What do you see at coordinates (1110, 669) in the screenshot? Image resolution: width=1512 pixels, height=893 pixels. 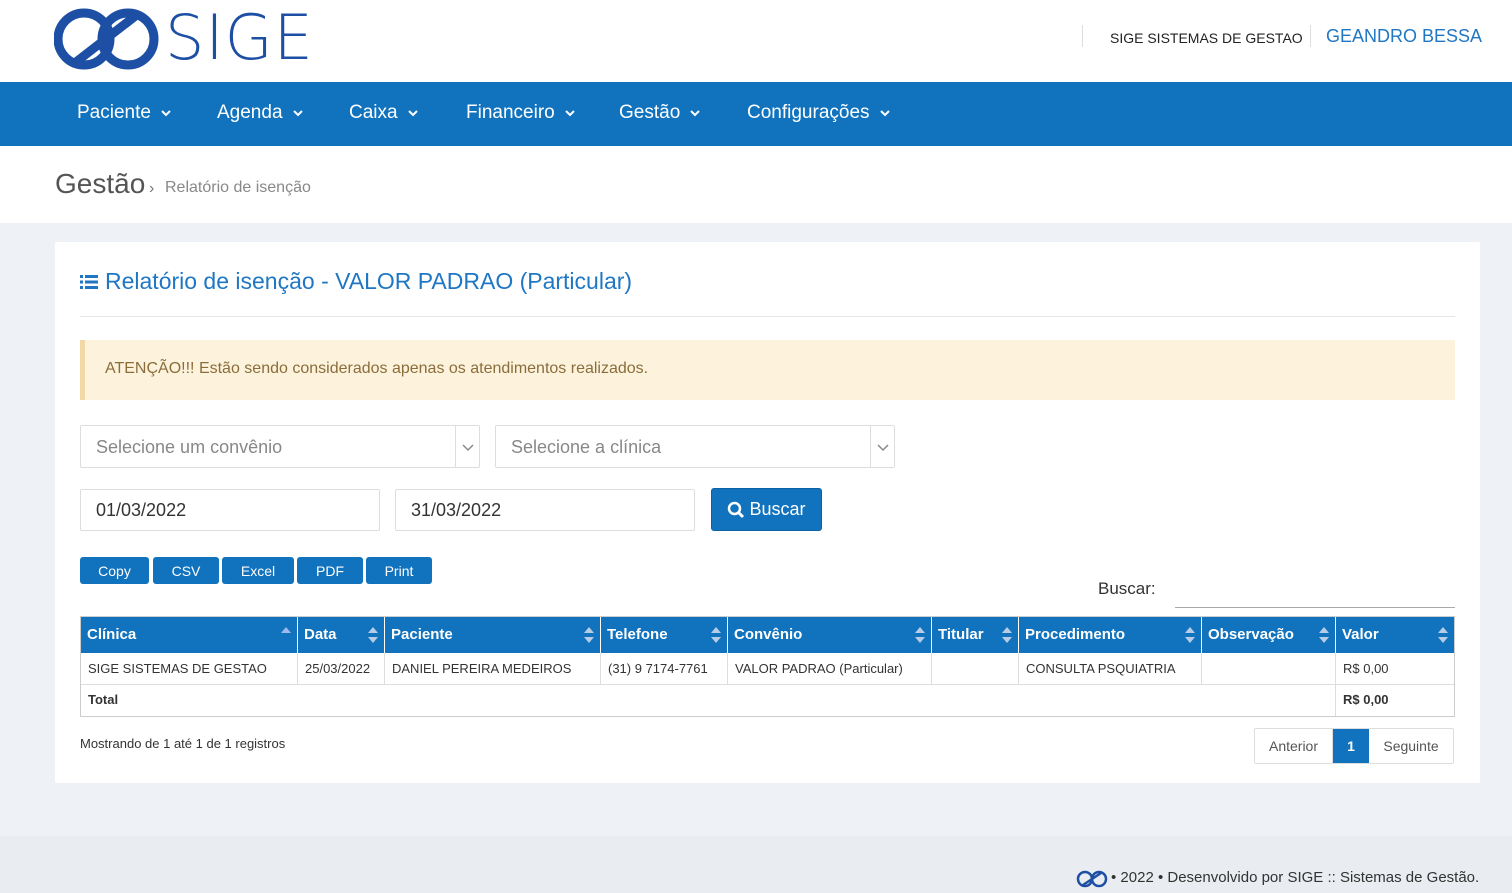 I see `cell-procedimento: CONSULTA PSQUIATRIA` at bounding box center [1110, 669].